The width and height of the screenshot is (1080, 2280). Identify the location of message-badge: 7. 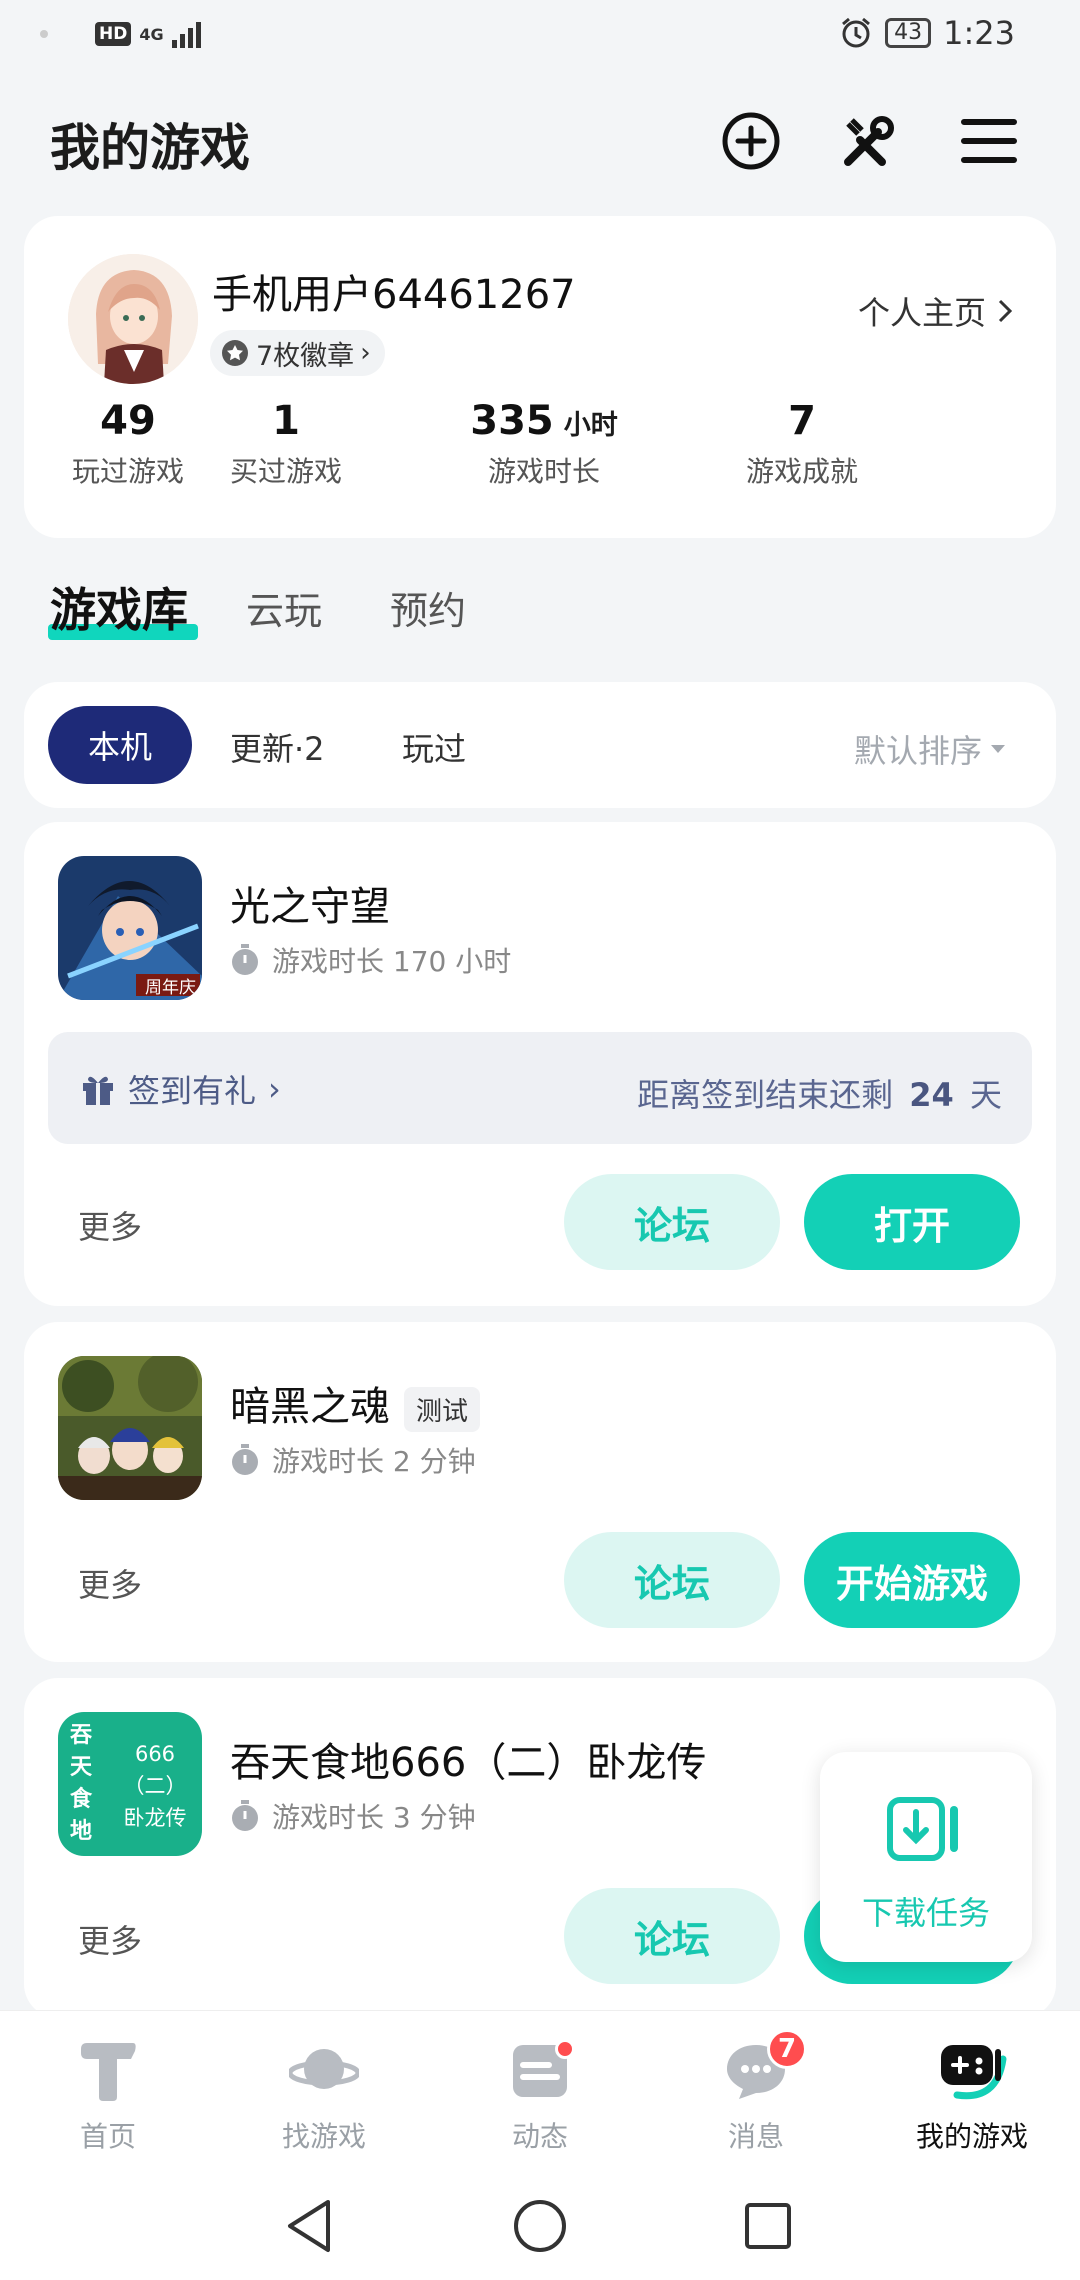
(787, 2049).